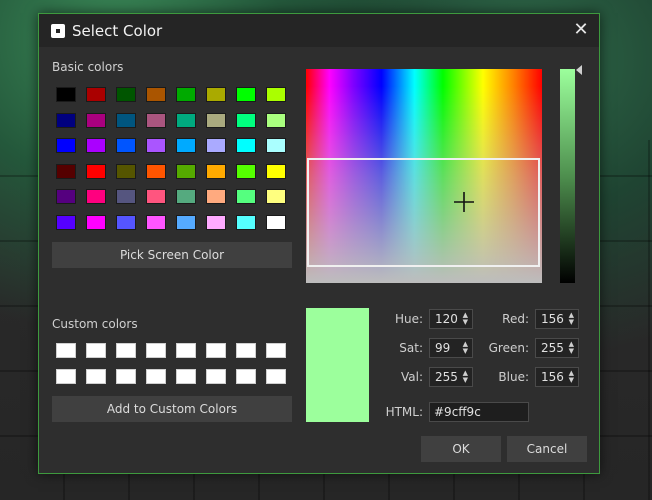 The width and height of the screenshot is (652, 500). What do you see at coordinates (579, 70) in the screenshot?
I see `luminance-arrow-icon` at bounding box center [579, 70].